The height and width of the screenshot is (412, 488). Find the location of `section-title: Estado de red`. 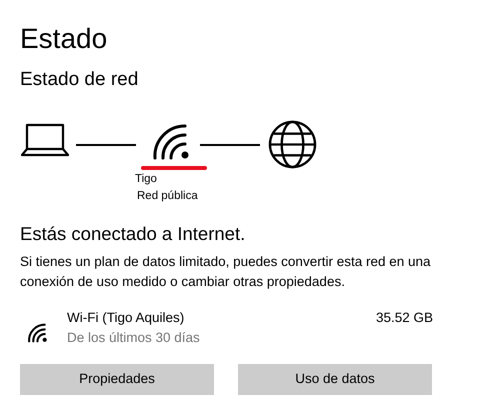

section-title: Estado de red is located at coordinates (79, 80).